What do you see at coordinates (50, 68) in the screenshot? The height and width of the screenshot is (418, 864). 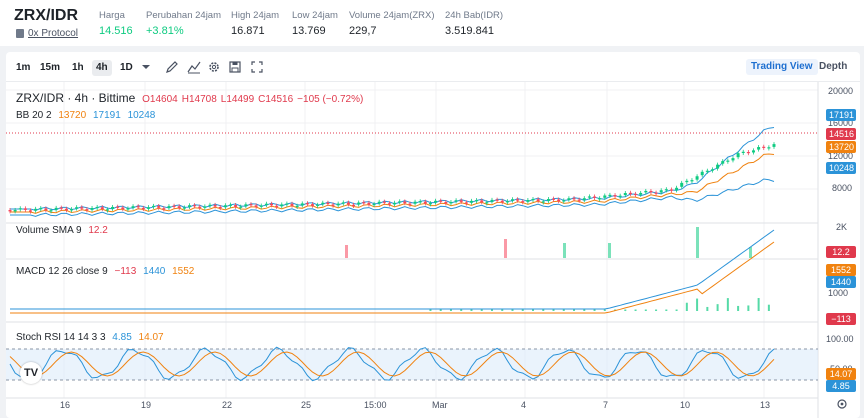 I see `timeframe-15m: 15m` at bounding box center [50, 68].